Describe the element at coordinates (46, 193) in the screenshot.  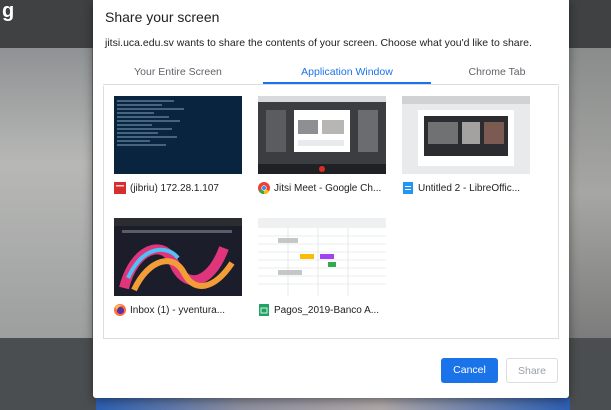
I see `background-video-left` at that location.